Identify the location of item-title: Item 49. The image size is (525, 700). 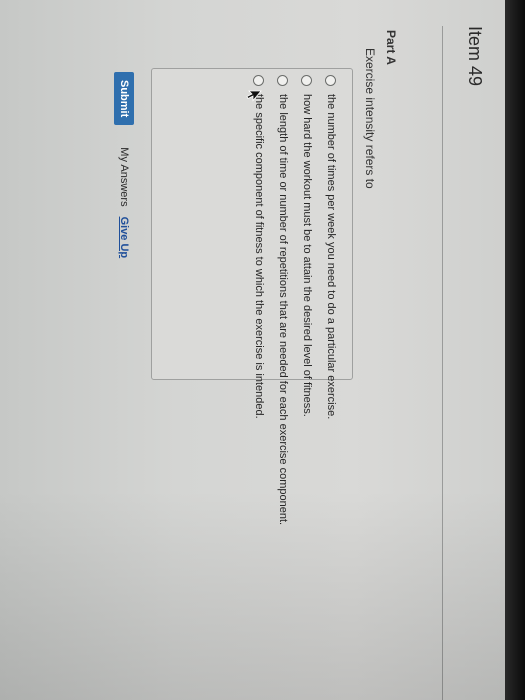
(475, 56).